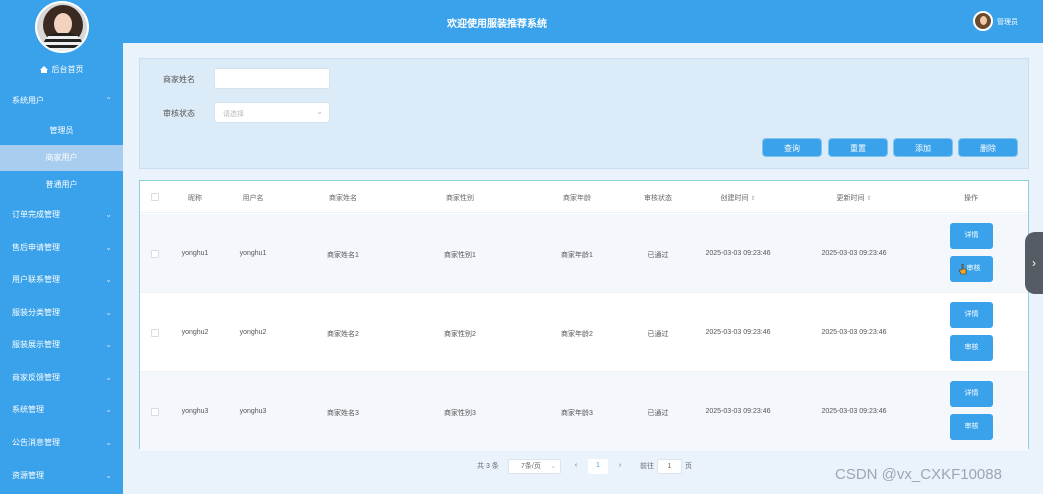 The height and width of the screenshot is (494, 1043). I want to click on delete-button: 删除, so click(988, 147).